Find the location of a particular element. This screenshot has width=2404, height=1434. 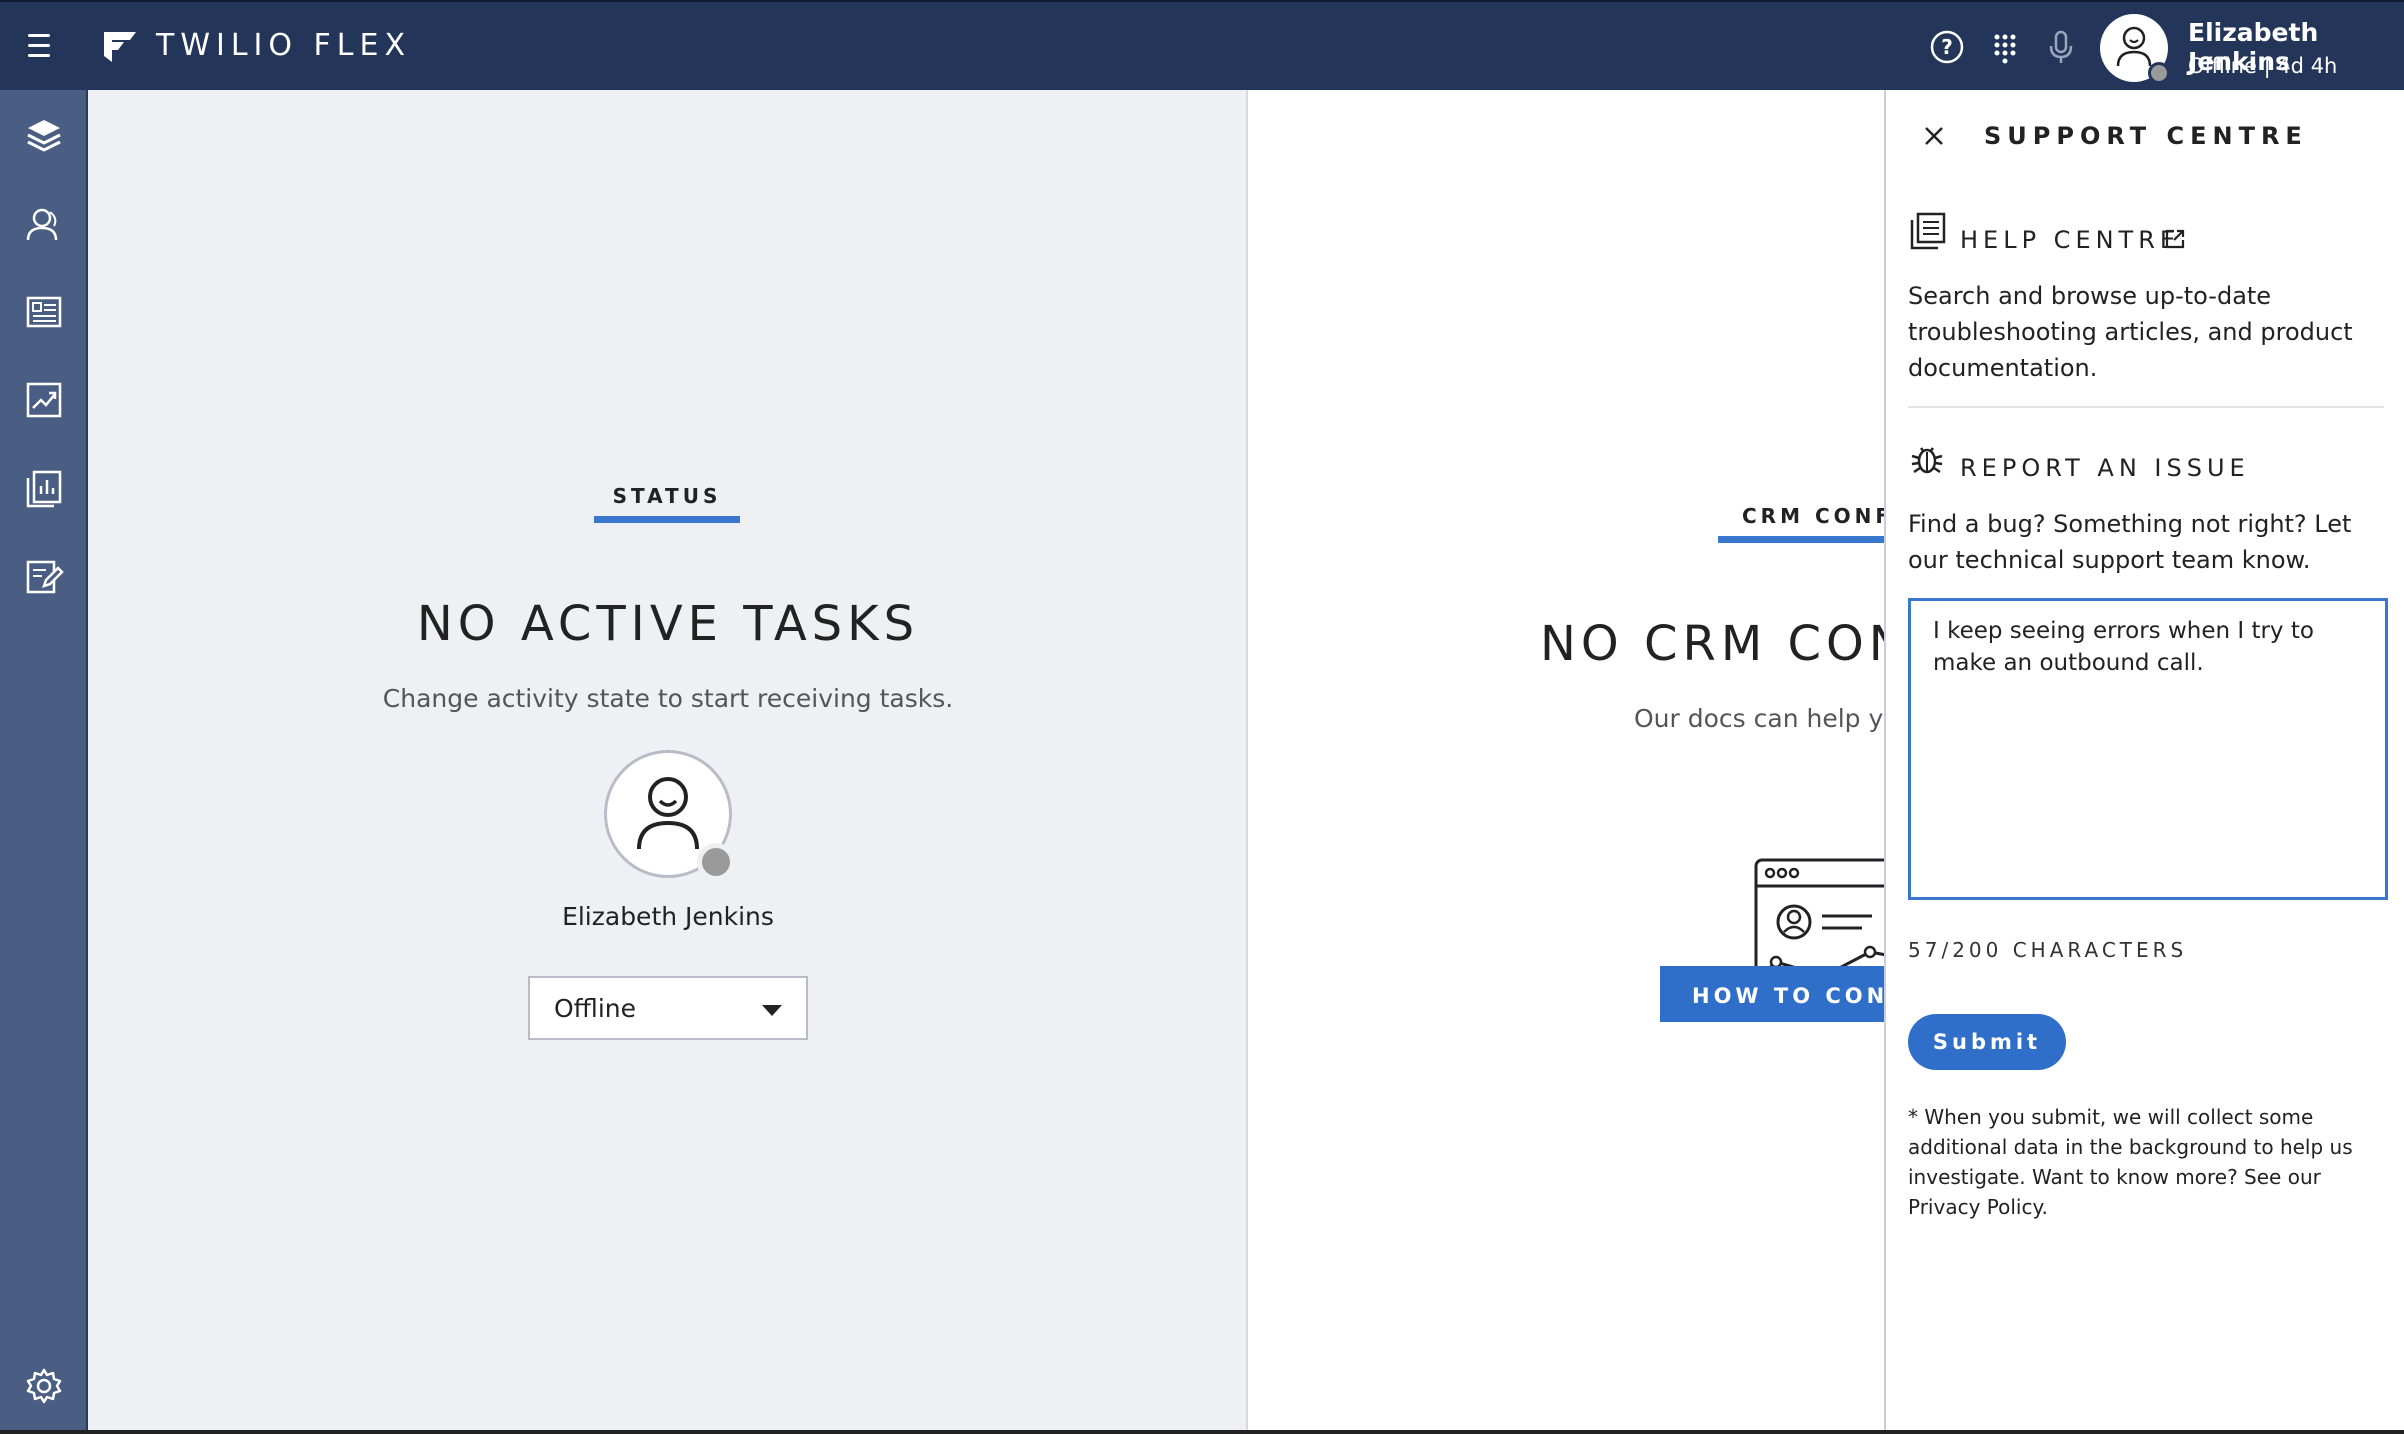

user-avatar is located at coordinates (2135, 49).